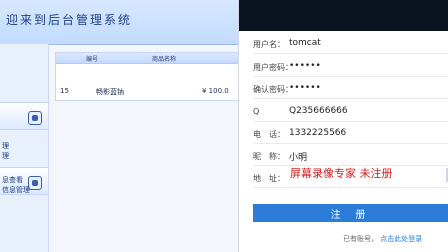 Image resolution: width=448 pixels, height=252 pixels. What do you see at coordinates (350, 135) in the screenshot?
I see `phone-field: 电 话： 1332225566` at bounding box center [350, 135].